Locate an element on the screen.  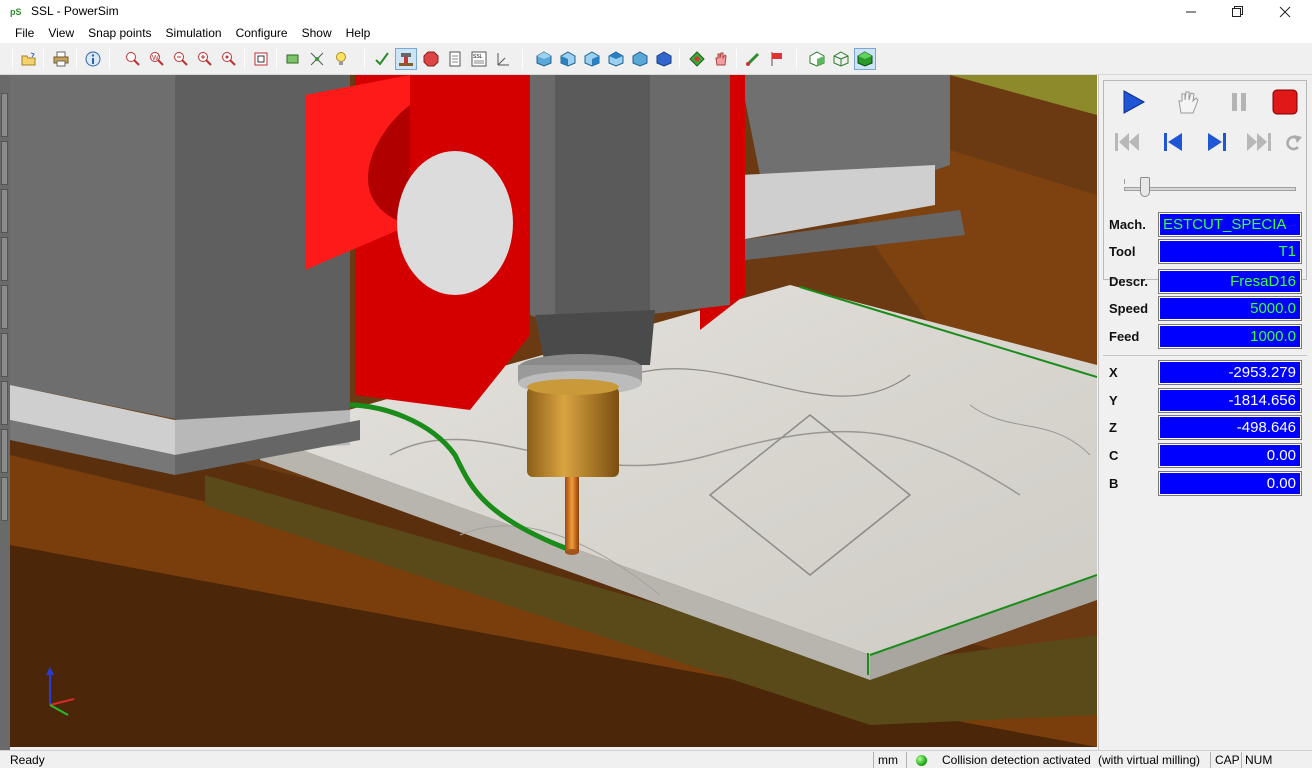
shaded-icon is located at coordinates (817, 59).